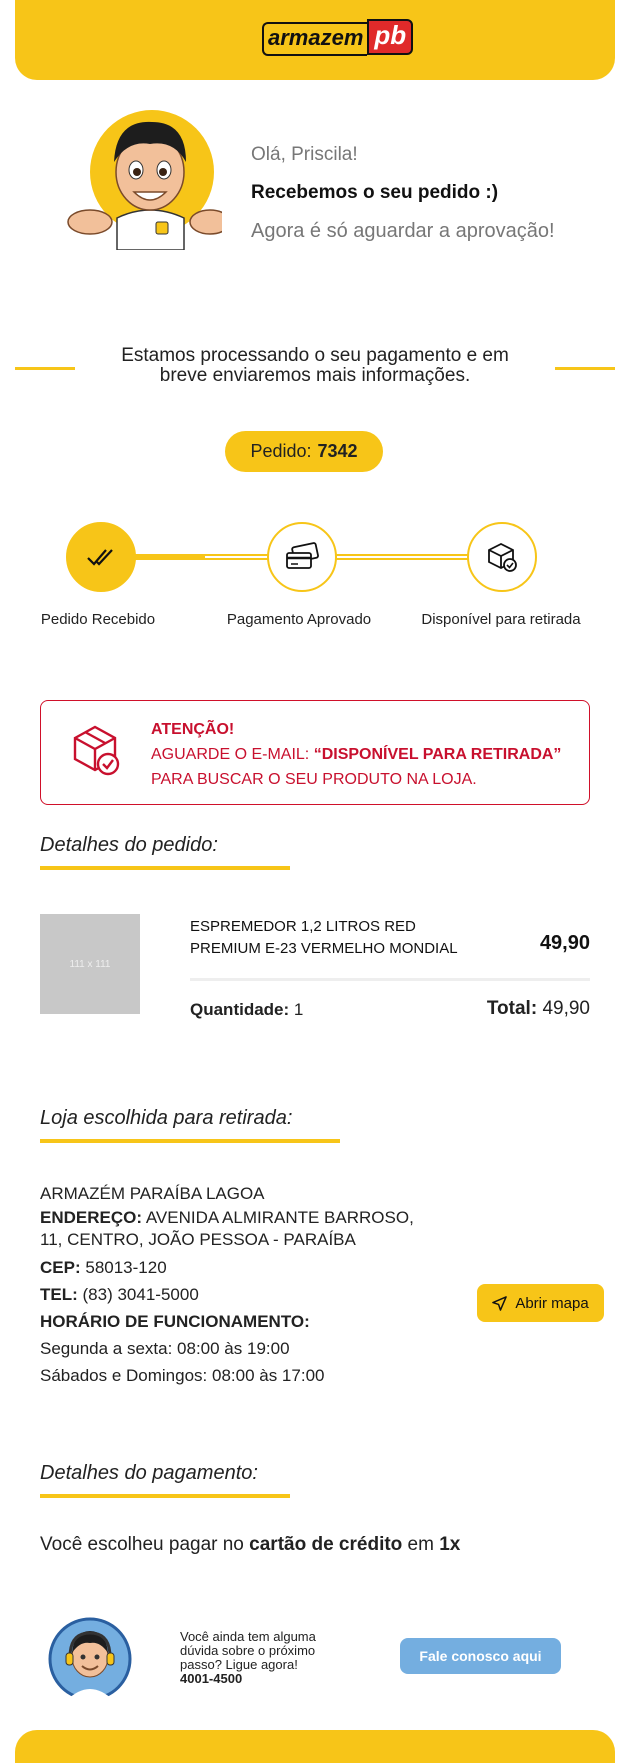 The width and height of the screenshot is (630, 1763). I want to click on order-details-title: Detalhes do pedido:, so click(129, 845).